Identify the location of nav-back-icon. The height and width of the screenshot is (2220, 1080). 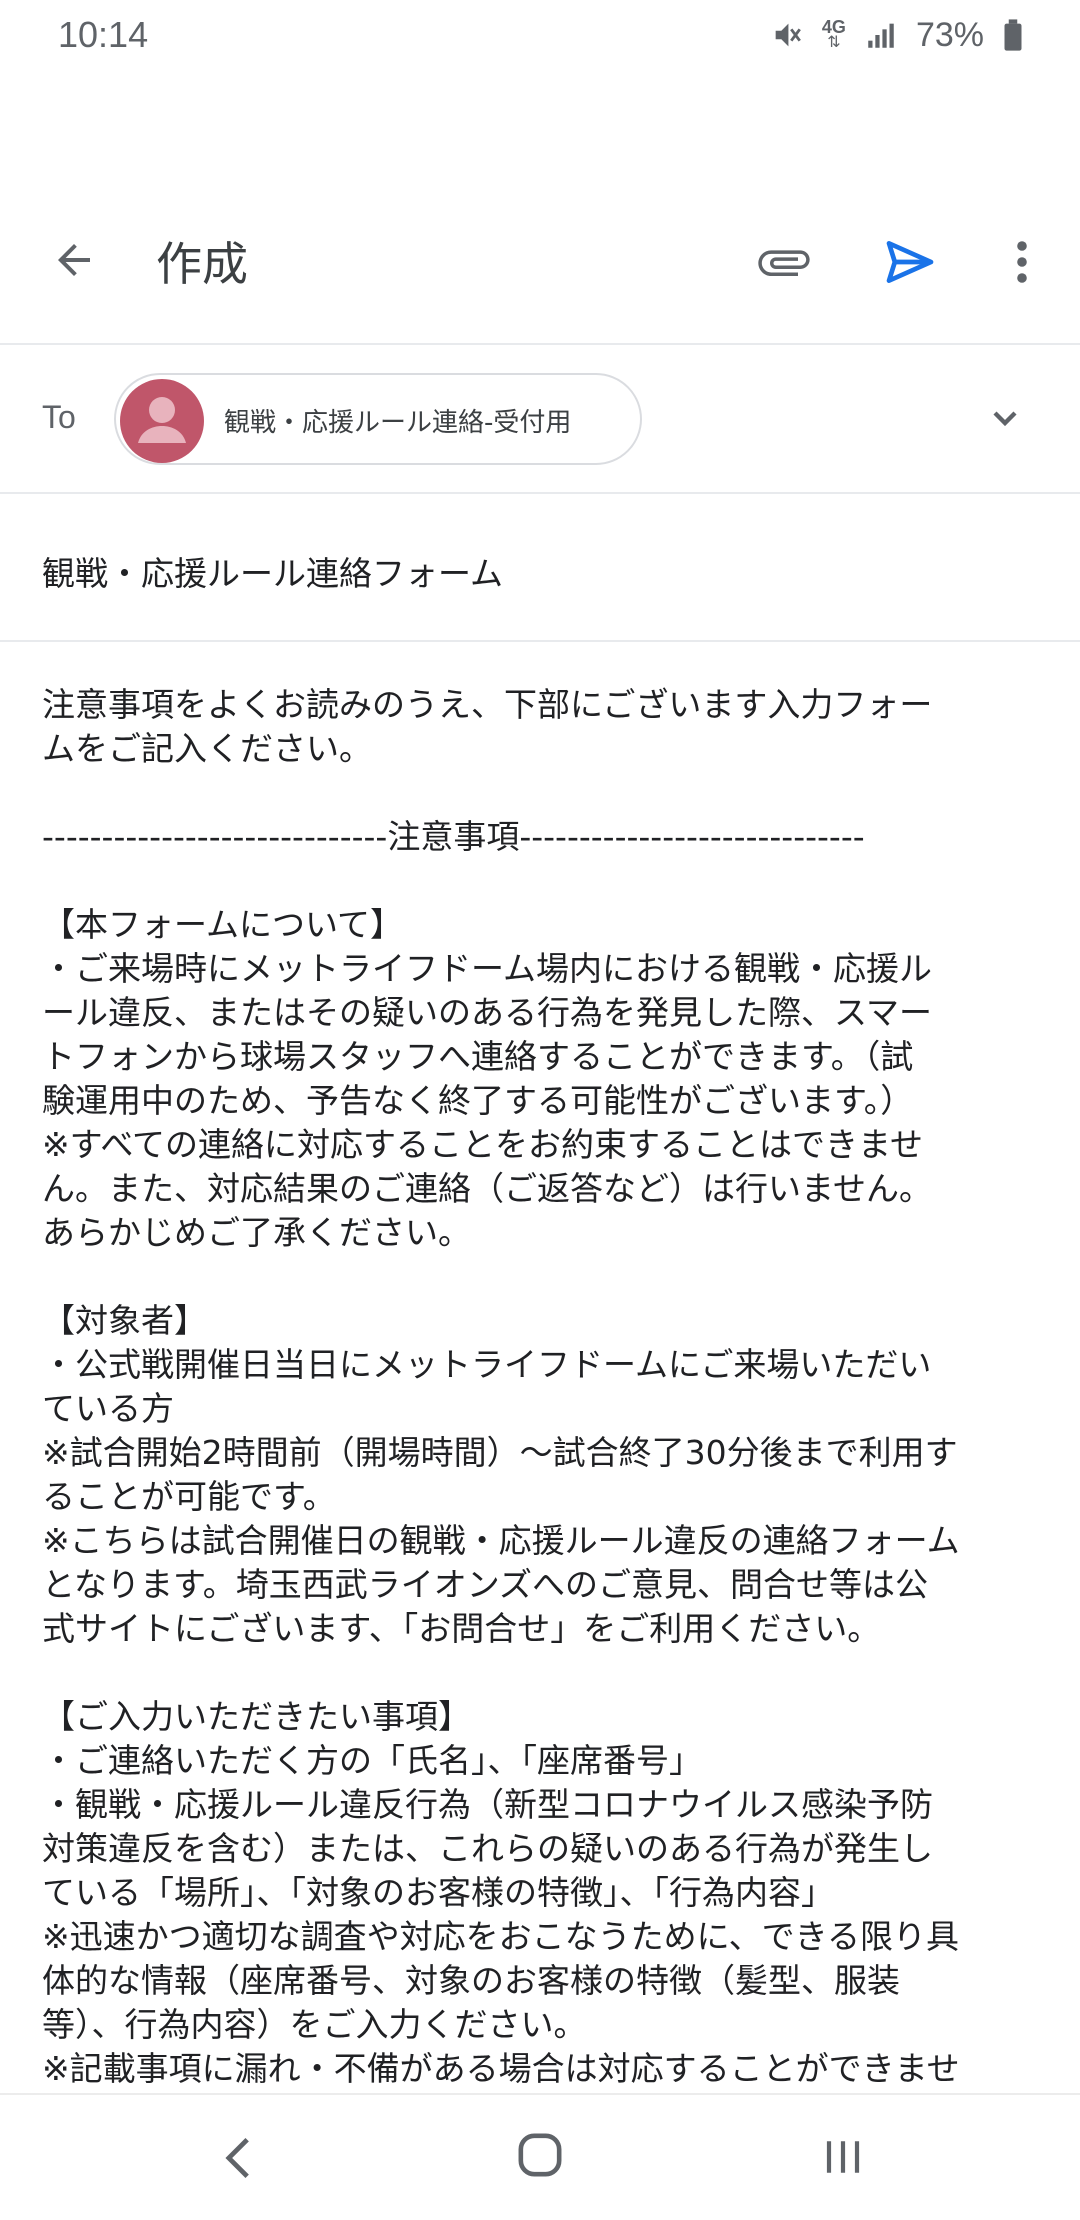
(237, 2158).